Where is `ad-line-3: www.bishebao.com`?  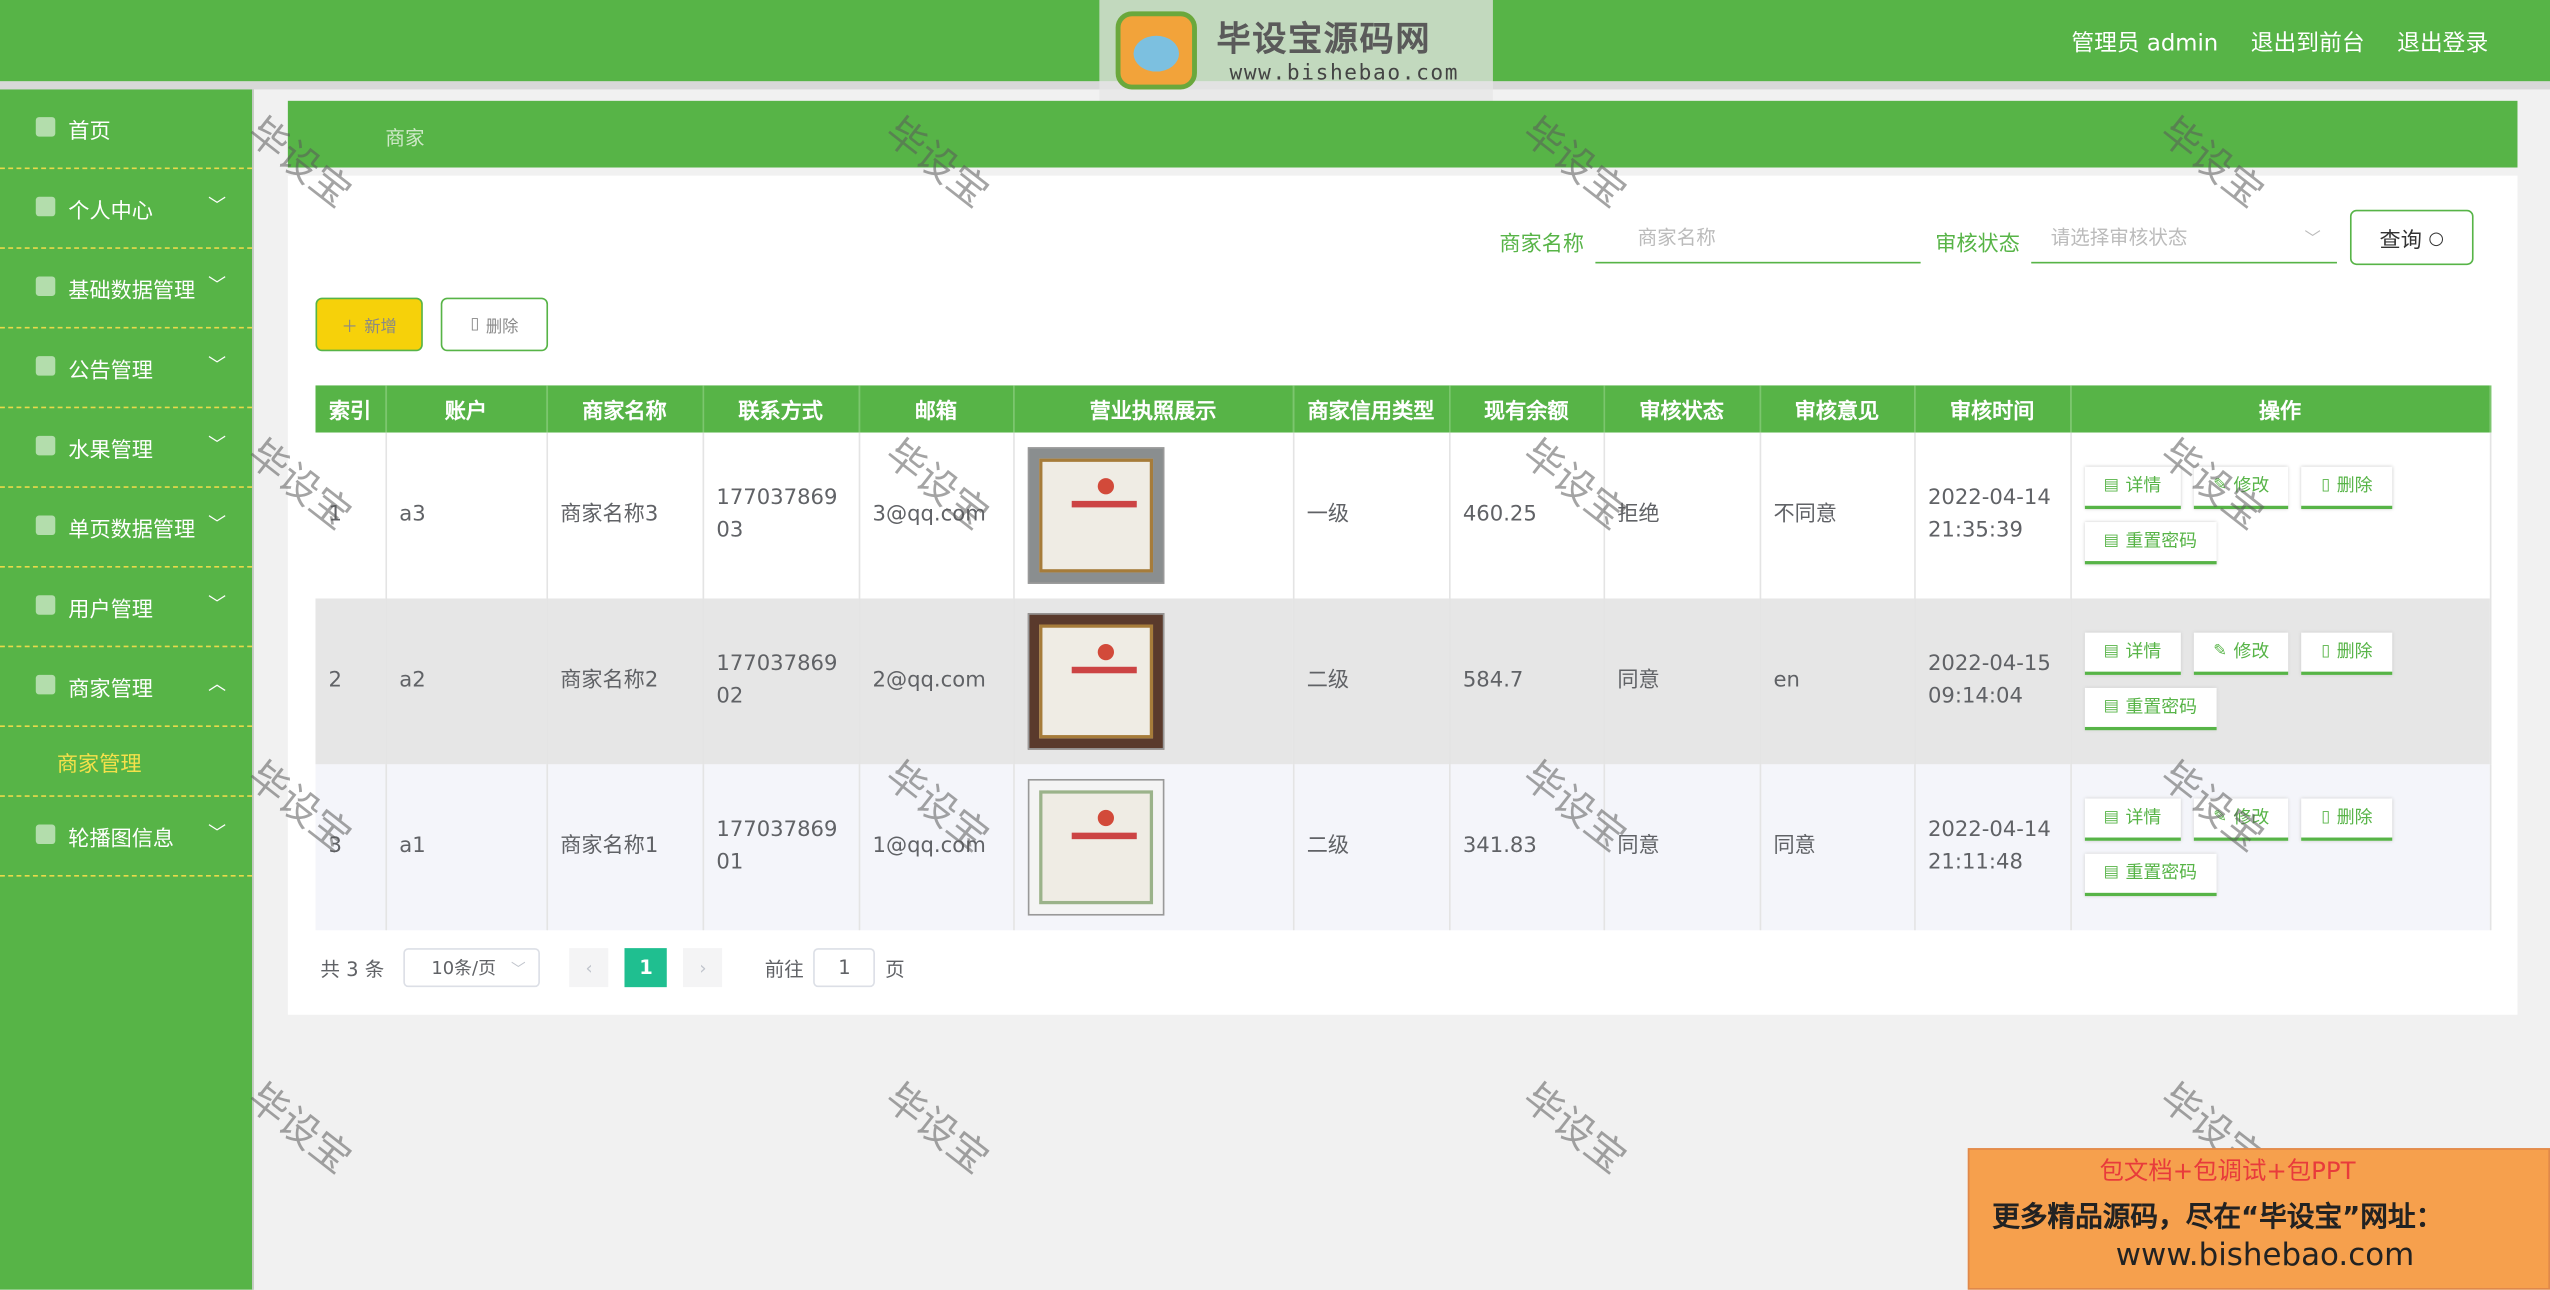 ad-line-3: www.bishebao.com is located at coordinates (2265, 1255).